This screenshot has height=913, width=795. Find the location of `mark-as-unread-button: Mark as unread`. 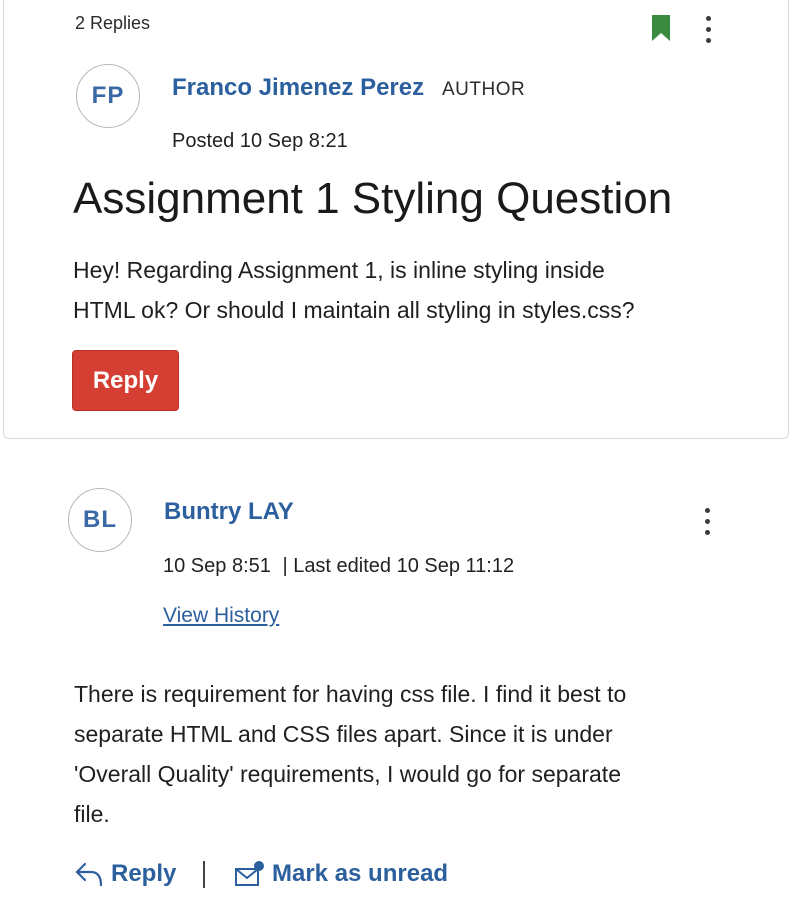

mark-as-unread-button: Mark as unread is located at coordinates (341, 874).